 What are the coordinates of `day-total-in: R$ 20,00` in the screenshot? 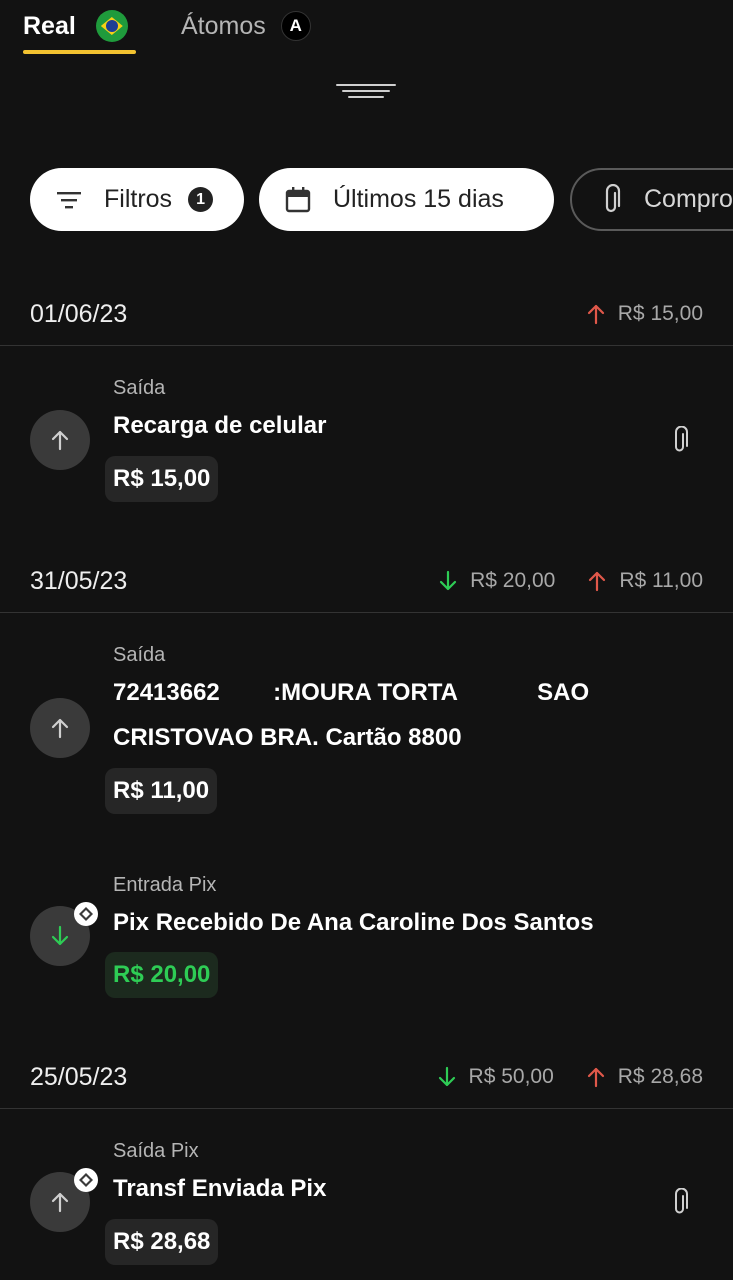 It's located at (496, 581).